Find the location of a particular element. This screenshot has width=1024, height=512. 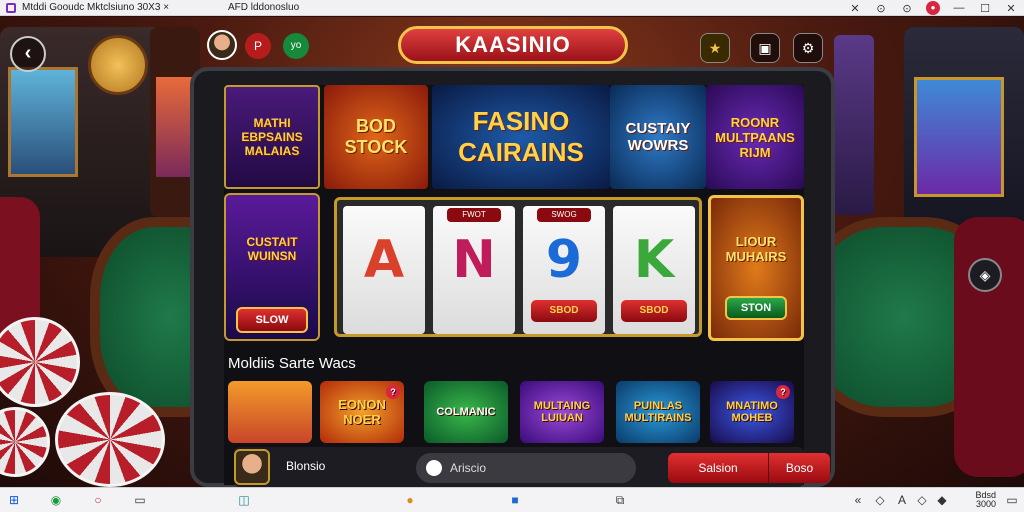

search-icon is located at coordinates (434, 468).